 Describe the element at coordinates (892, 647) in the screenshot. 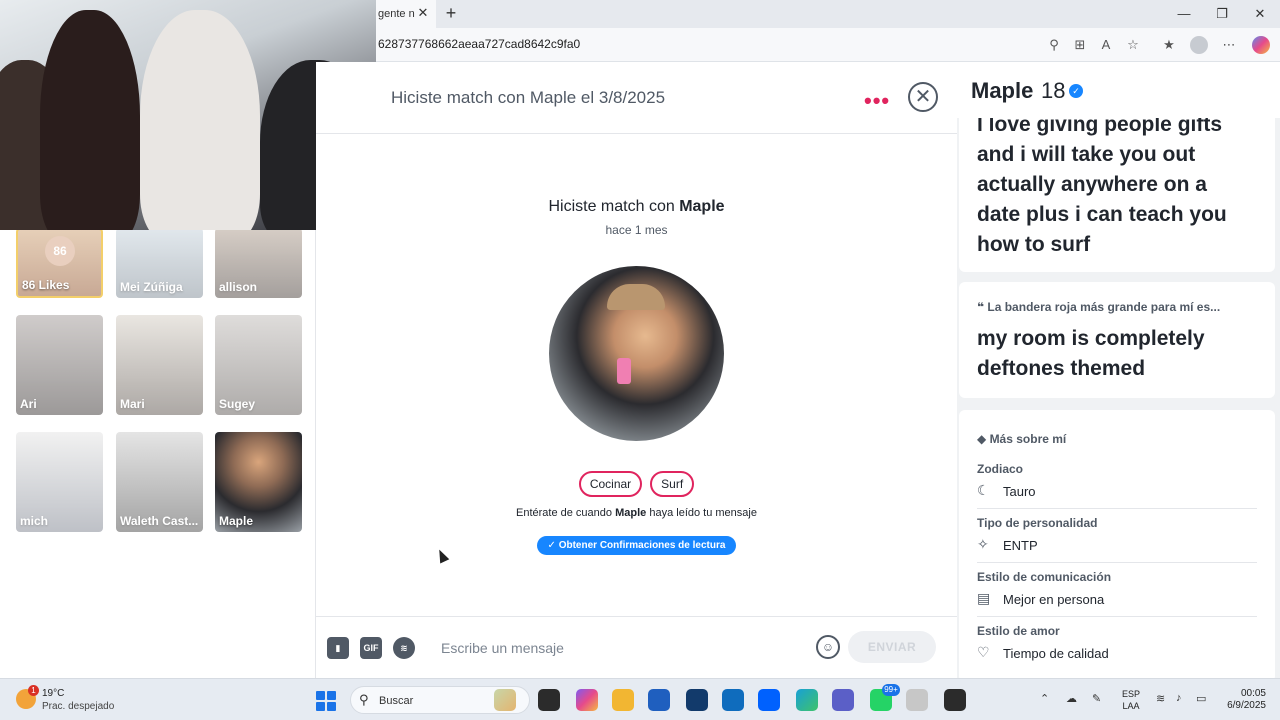

I see `send-button: ENVIAR` at that location.